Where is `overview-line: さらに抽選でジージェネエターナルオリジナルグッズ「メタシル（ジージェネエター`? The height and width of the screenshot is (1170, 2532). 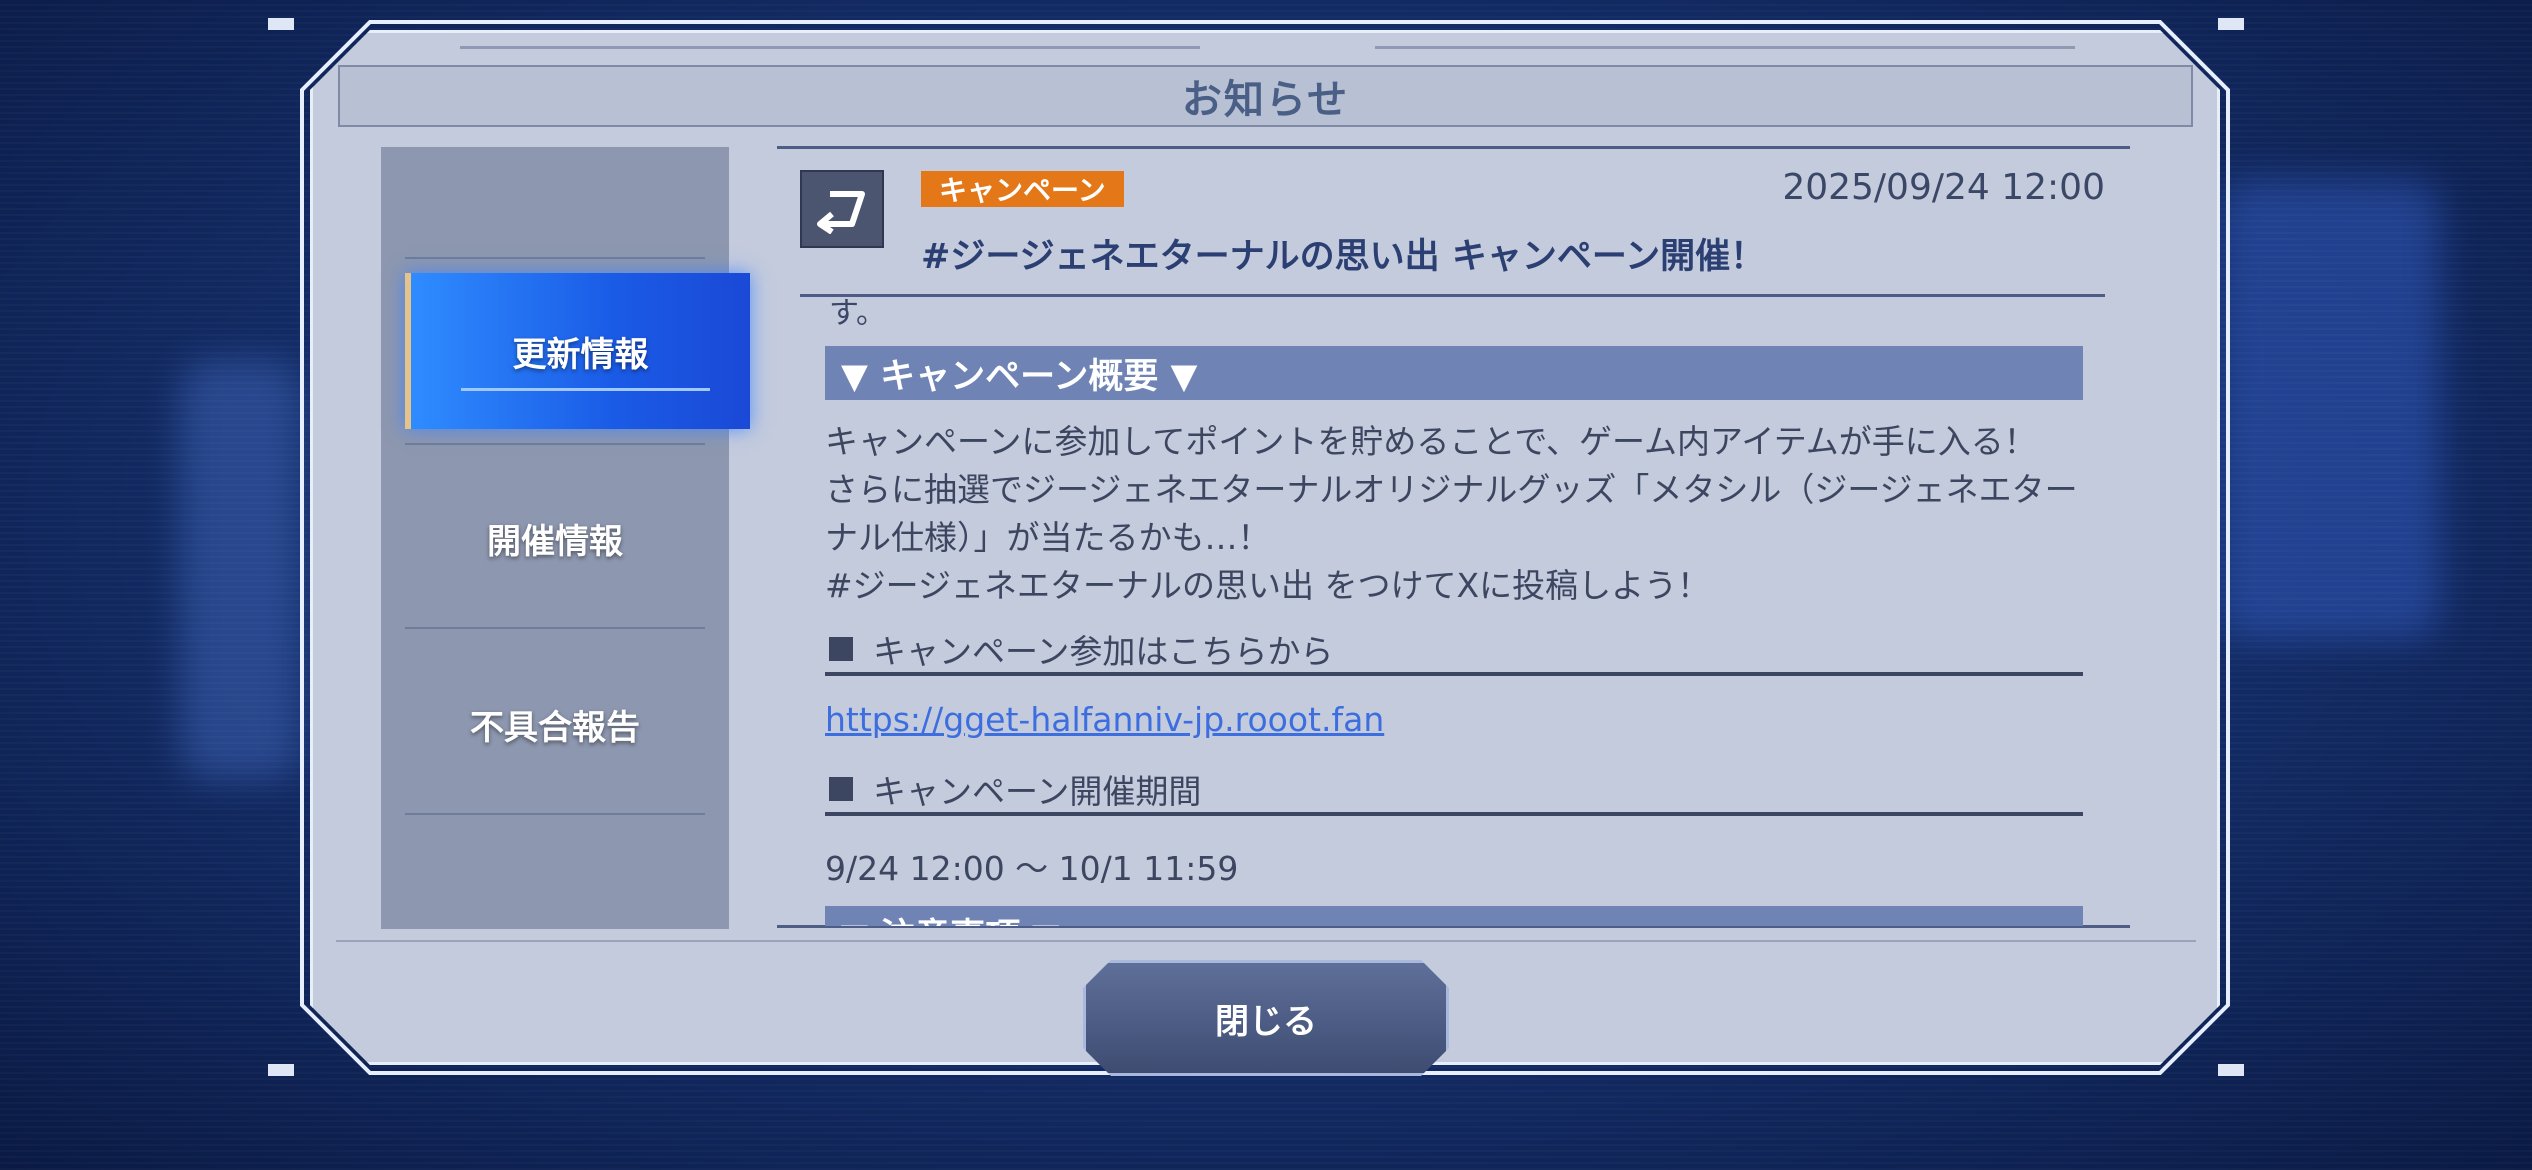
overview-line: さらに抽選でジージェネエターナルオリジナルグッズ「メタシル（ジージェネエター is located at coordinates (1451, 489).